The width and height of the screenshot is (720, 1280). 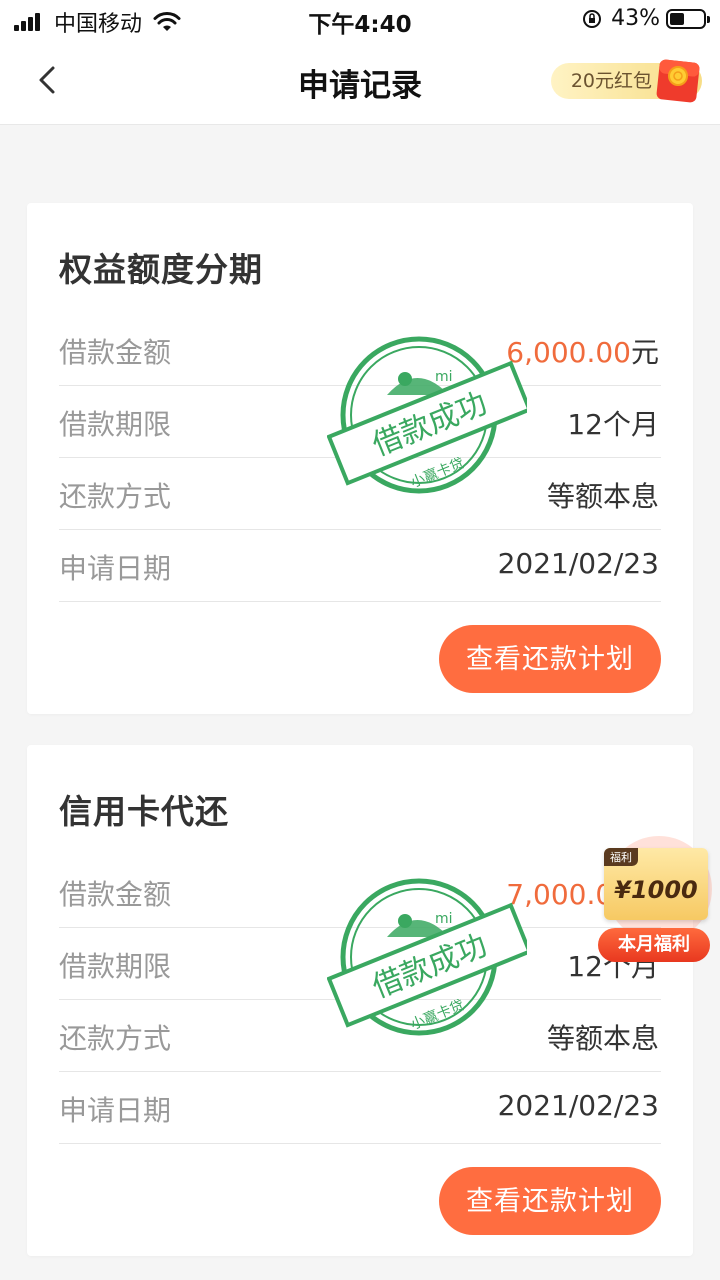 I want to click on monthly-benefit-float: 福利 ¥1000 本月福利, so click(x=657, y=902).